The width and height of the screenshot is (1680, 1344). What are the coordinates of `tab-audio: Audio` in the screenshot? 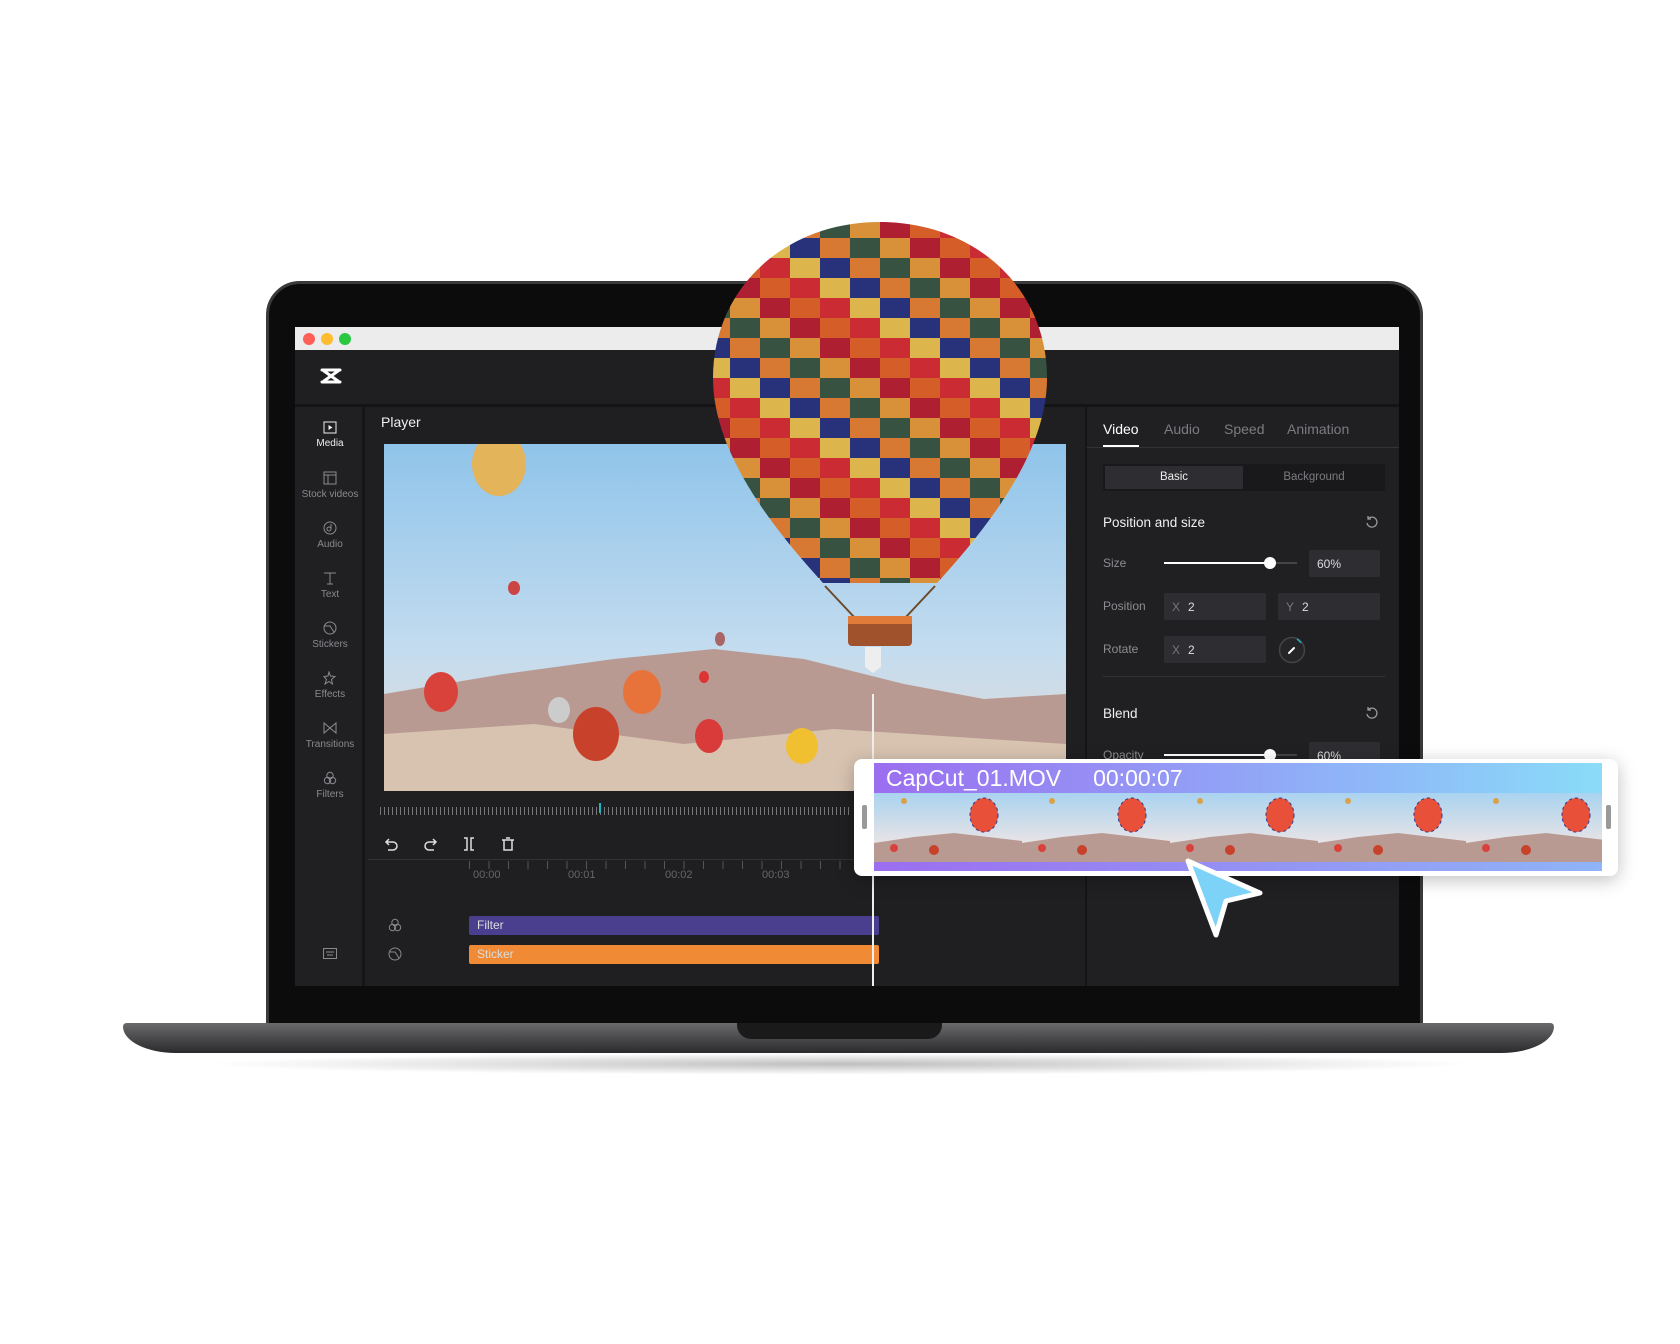 It's located at (1182, 429).